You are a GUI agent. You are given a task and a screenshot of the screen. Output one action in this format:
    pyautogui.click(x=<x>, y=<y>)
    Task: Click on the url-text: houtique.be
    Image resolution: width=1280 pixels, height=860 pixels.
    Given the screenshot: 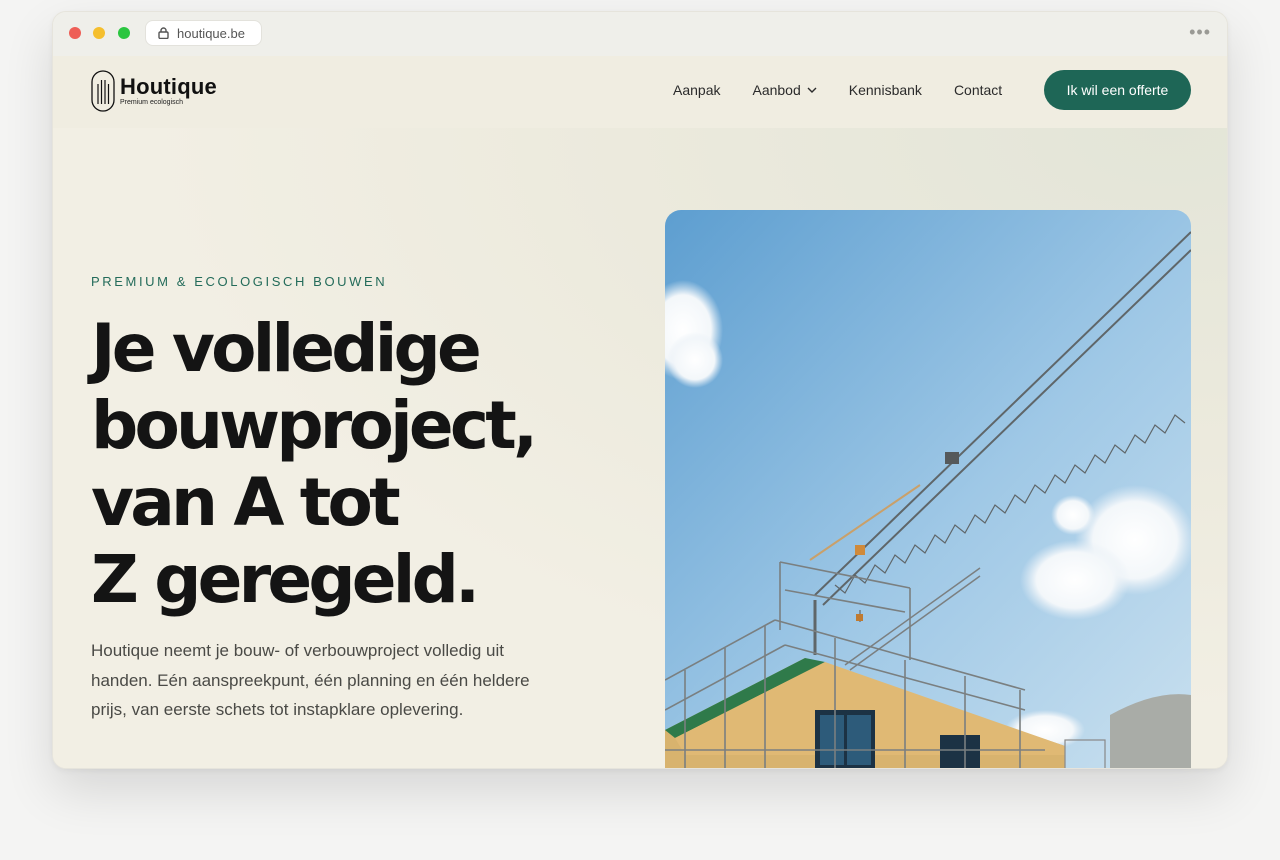 What is the action you would take?
    pyautogui.click(x=211, y=33)
    